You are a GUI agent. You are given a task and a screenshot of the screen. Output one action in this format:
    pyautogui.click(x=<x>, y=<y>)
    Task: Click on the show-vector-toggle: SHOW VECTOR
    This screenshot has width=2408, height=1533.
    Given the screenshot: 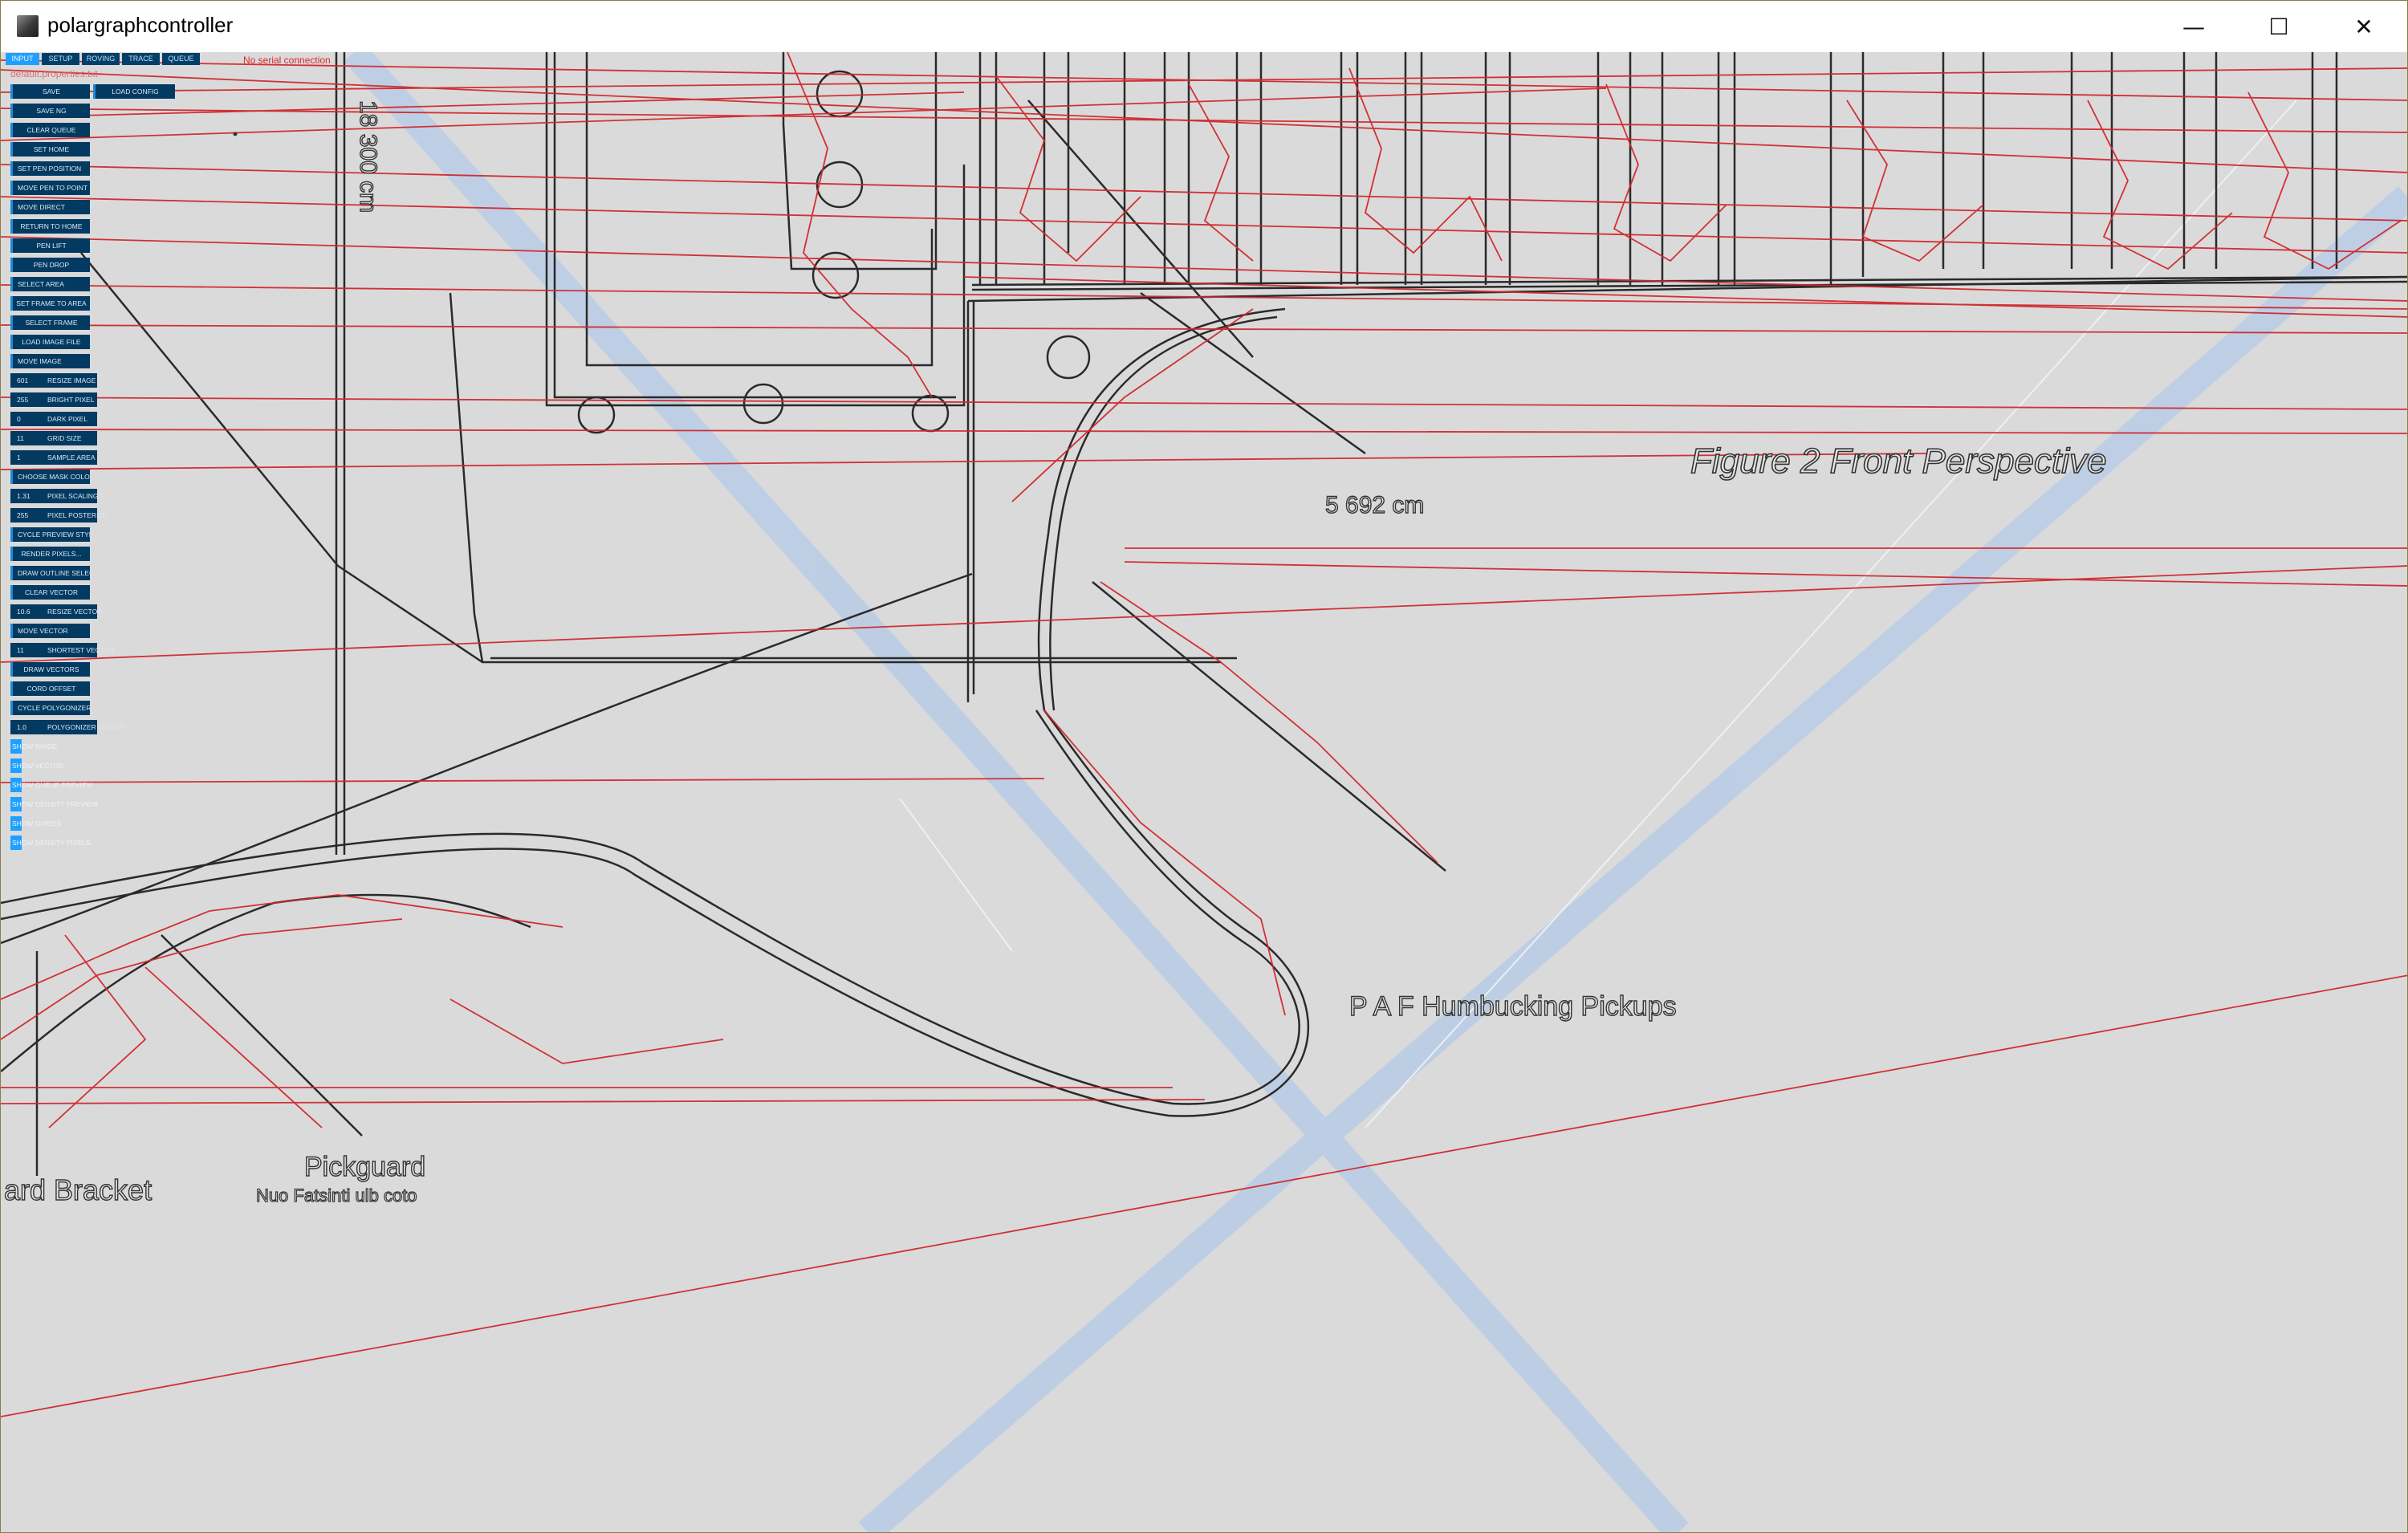 What is the action you would take?
    pyautogui.click(x=50, y=766)
    